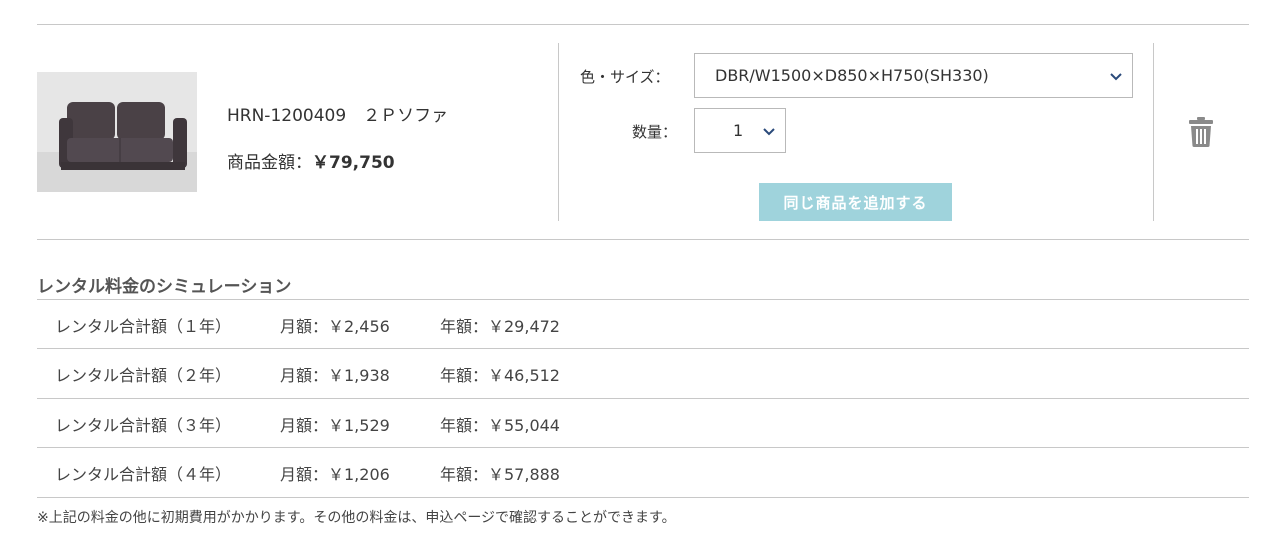 The image size is (1272, 557). I want to click on sofa-image, so click(117, 132).